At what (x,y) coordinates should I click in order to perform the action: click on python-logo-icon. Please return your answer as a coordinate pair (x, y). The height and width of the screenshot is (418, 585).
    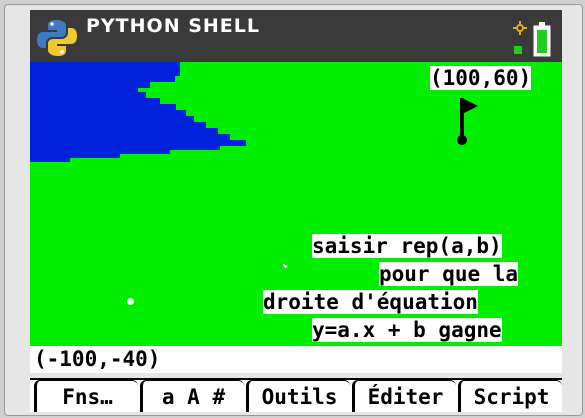
    Looking at the image, I should click on (57, 38).